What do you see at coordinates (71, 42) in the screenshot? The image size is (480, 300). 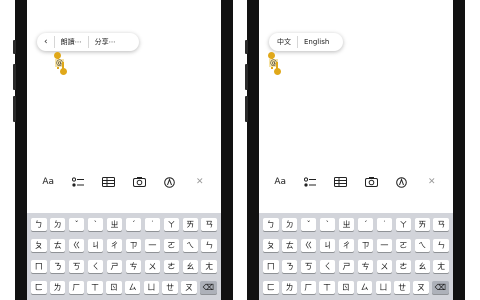 I see `read-aloud-button: 朗讀⋯` at bounding box center [71, 42].